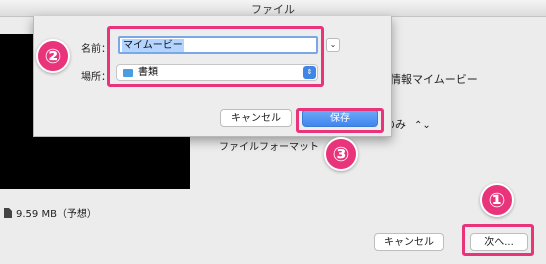  What do you see at coordinates (215, 56) in the screenshot?
I see `highlight-name-place` at bounding box center [215, 56].